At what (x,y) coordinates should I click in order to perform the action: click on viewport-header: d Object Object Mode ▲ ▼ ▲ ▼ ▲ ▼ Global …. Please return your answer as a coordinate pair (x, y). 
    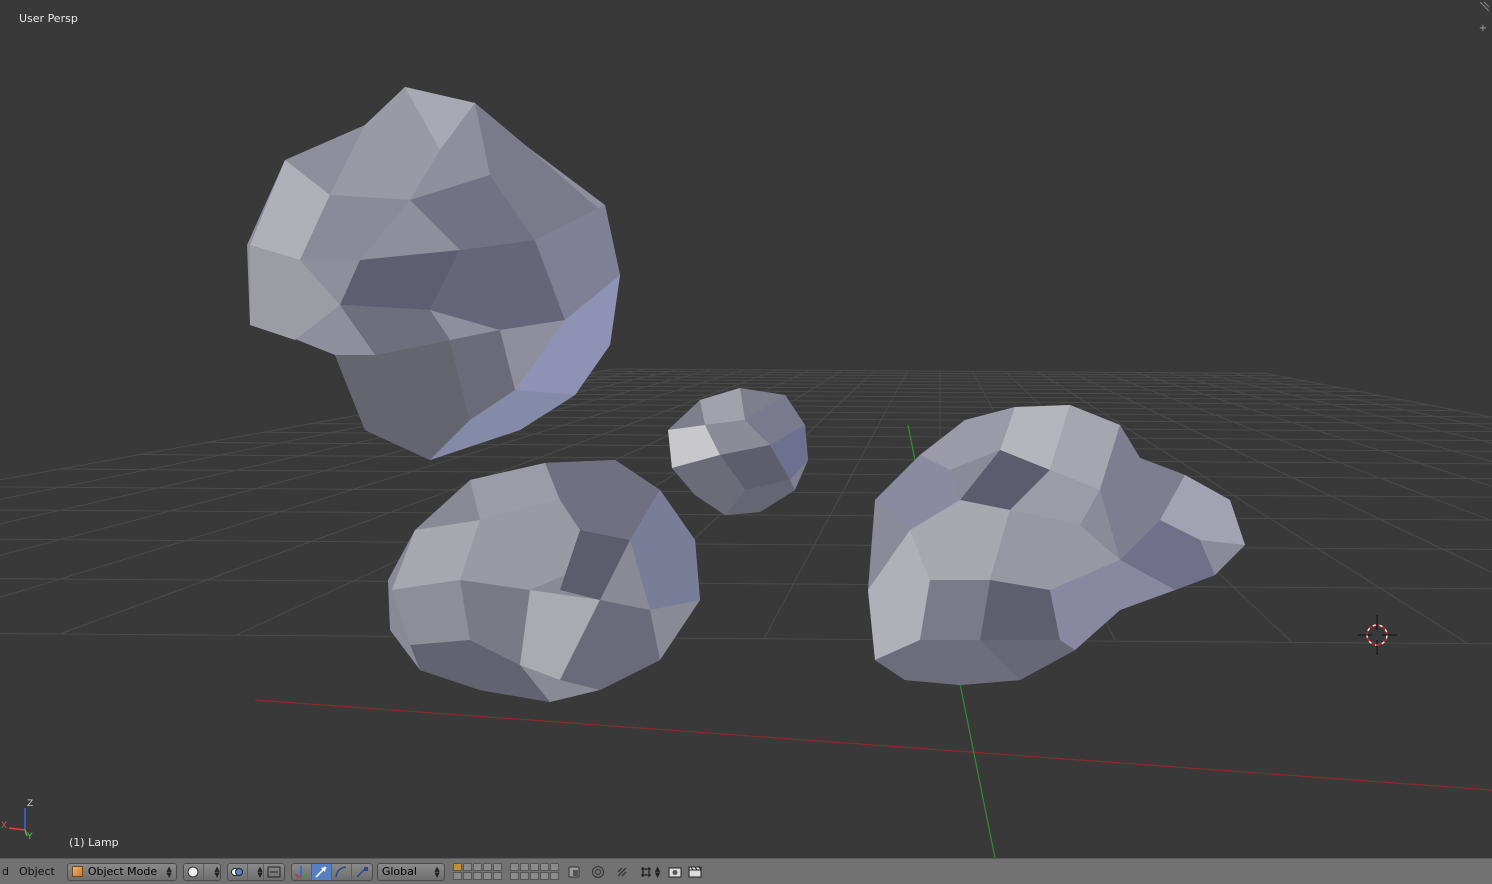
    Looking at the image, I should click on (746, 871).